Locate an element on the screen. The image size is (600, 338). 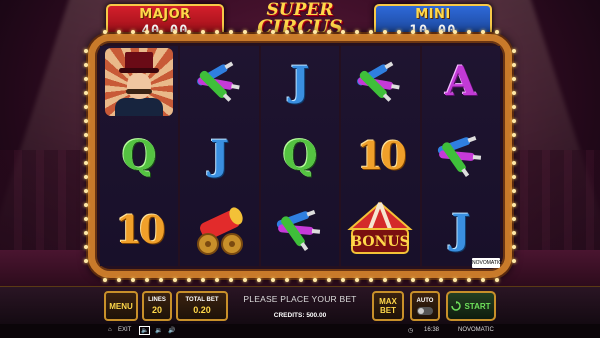
max-bet-line2: BET is located at coordinates (388, 310).